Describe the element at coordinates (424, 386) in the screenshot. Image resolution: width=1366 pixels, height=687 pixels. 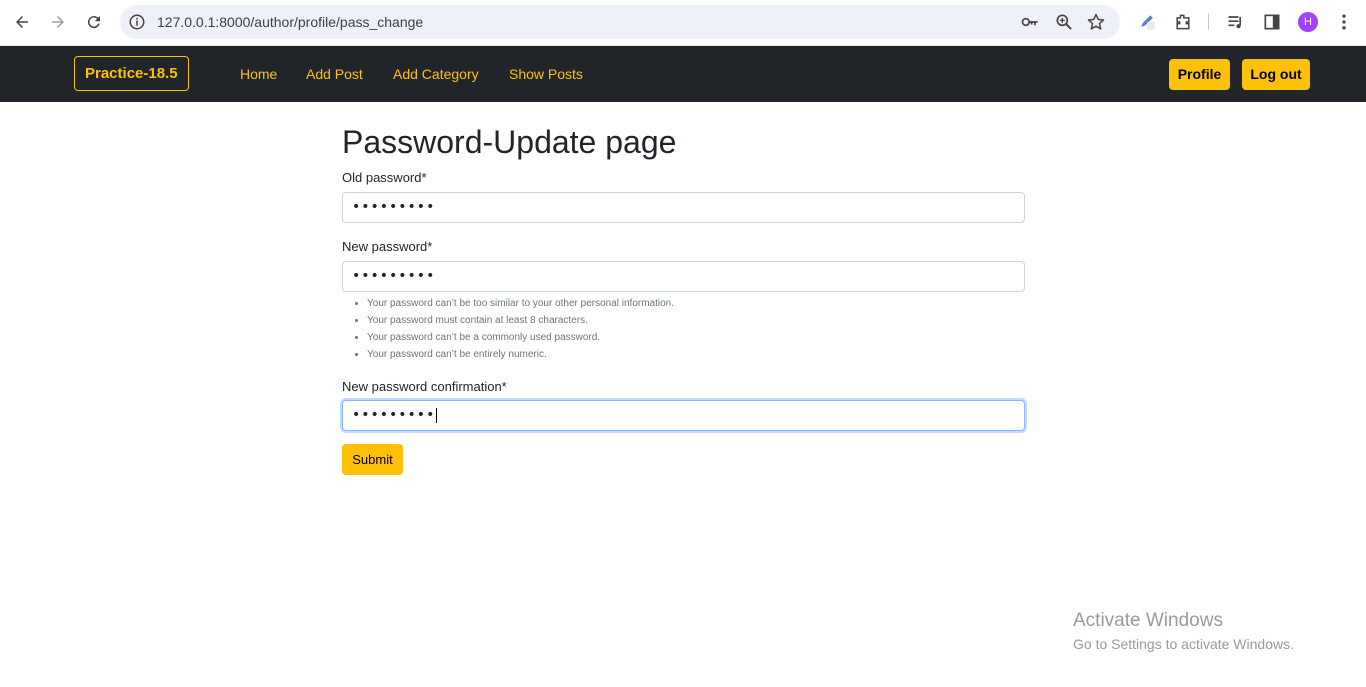
I see `confirm-password-label: New password confirmation*` at that location.